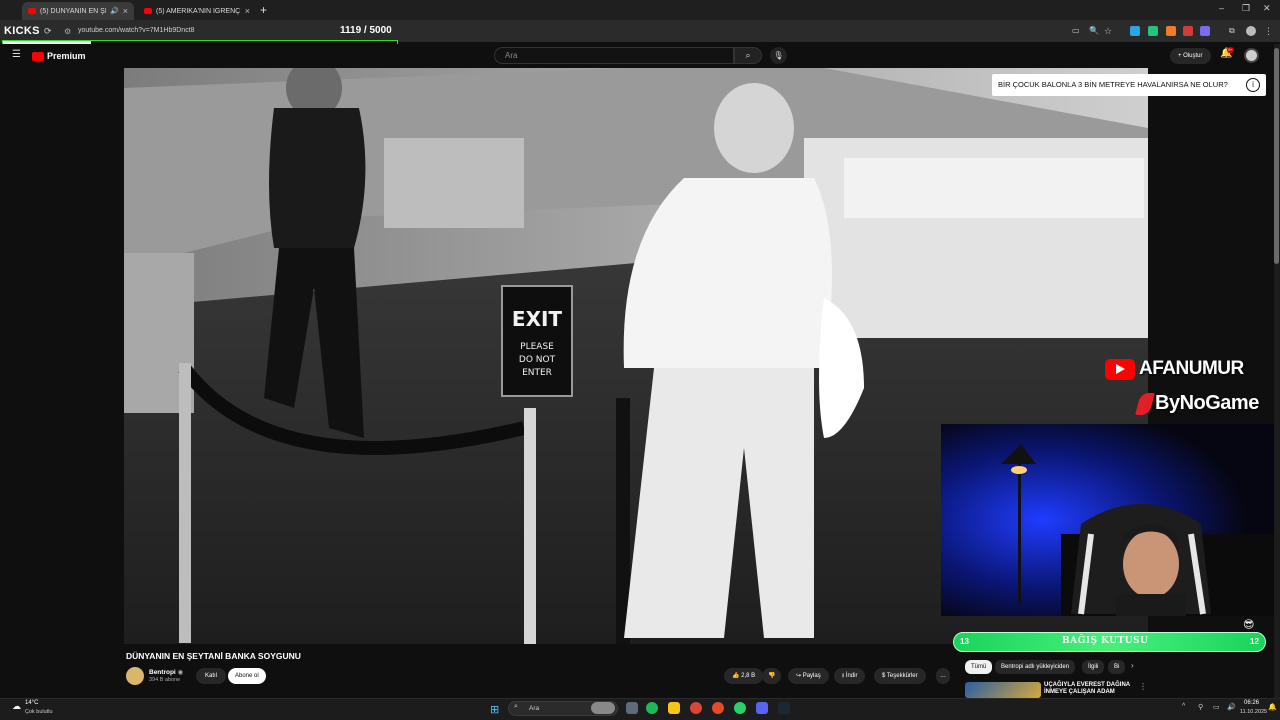 Image resolution: width=1280 pixels, height=720 pixels. Describe the element at coordinates (16, 54) in the screenshot. I see `menu-hamburger-icon: ☰` at that location.